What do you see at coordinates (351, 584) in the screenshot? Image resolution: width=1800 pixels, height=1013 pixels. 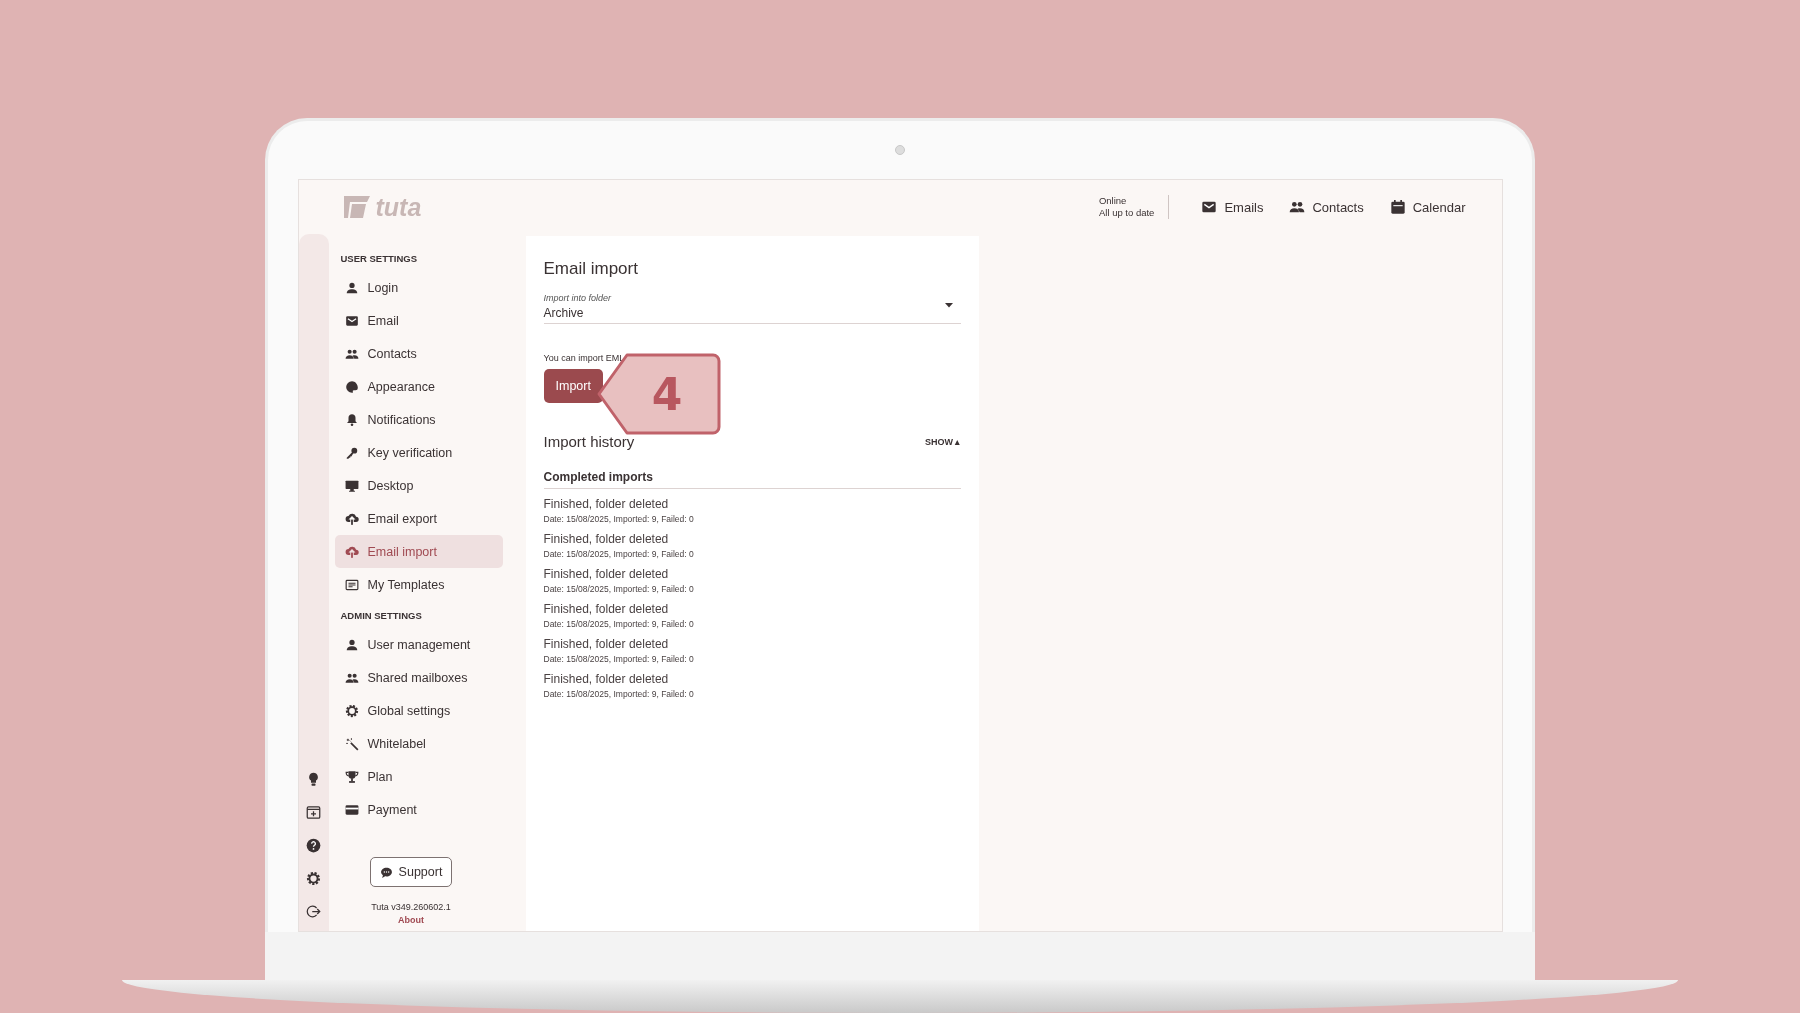 I see `template-icon` at bounding box center [351, 584].